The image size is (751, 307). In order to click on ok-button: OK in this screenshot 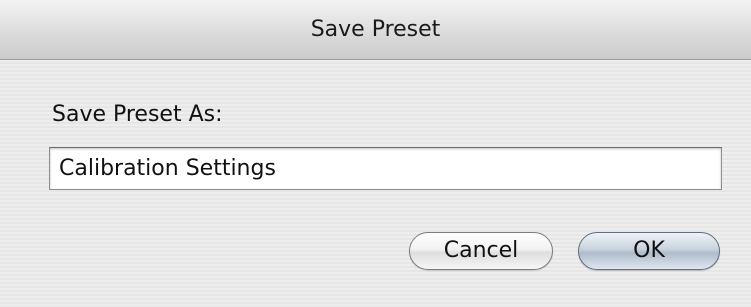, I will do `click(649, 251)`.